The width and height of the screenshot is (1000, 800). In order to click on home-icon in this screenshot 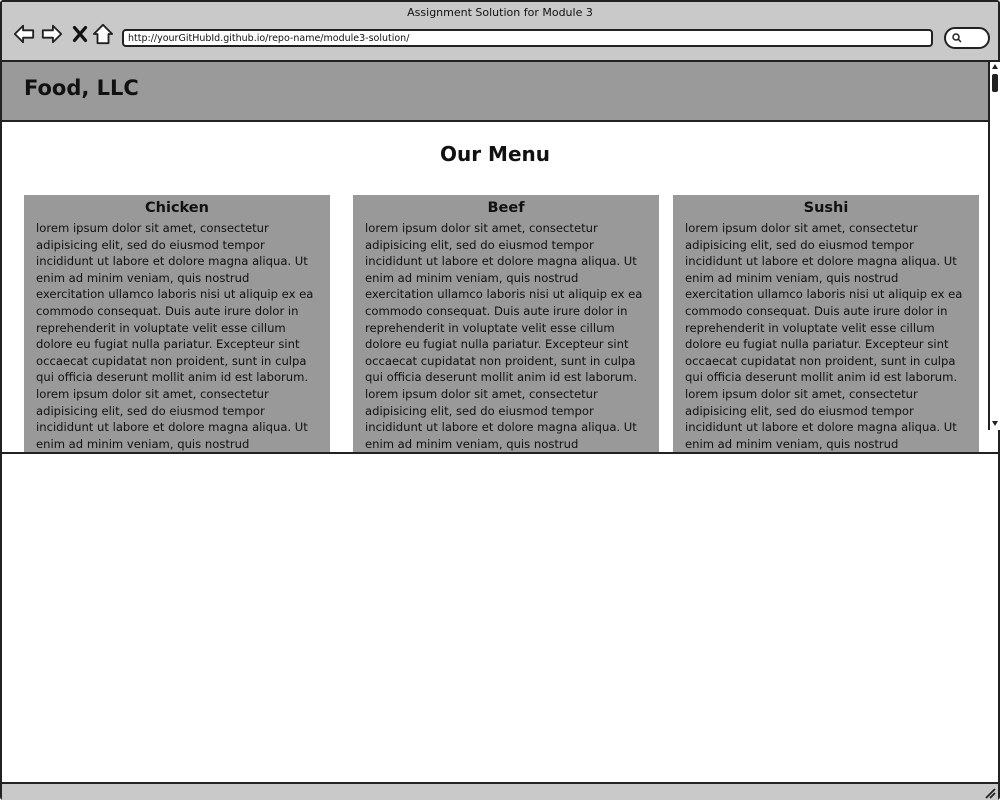, I will do `click(103, 34)`.